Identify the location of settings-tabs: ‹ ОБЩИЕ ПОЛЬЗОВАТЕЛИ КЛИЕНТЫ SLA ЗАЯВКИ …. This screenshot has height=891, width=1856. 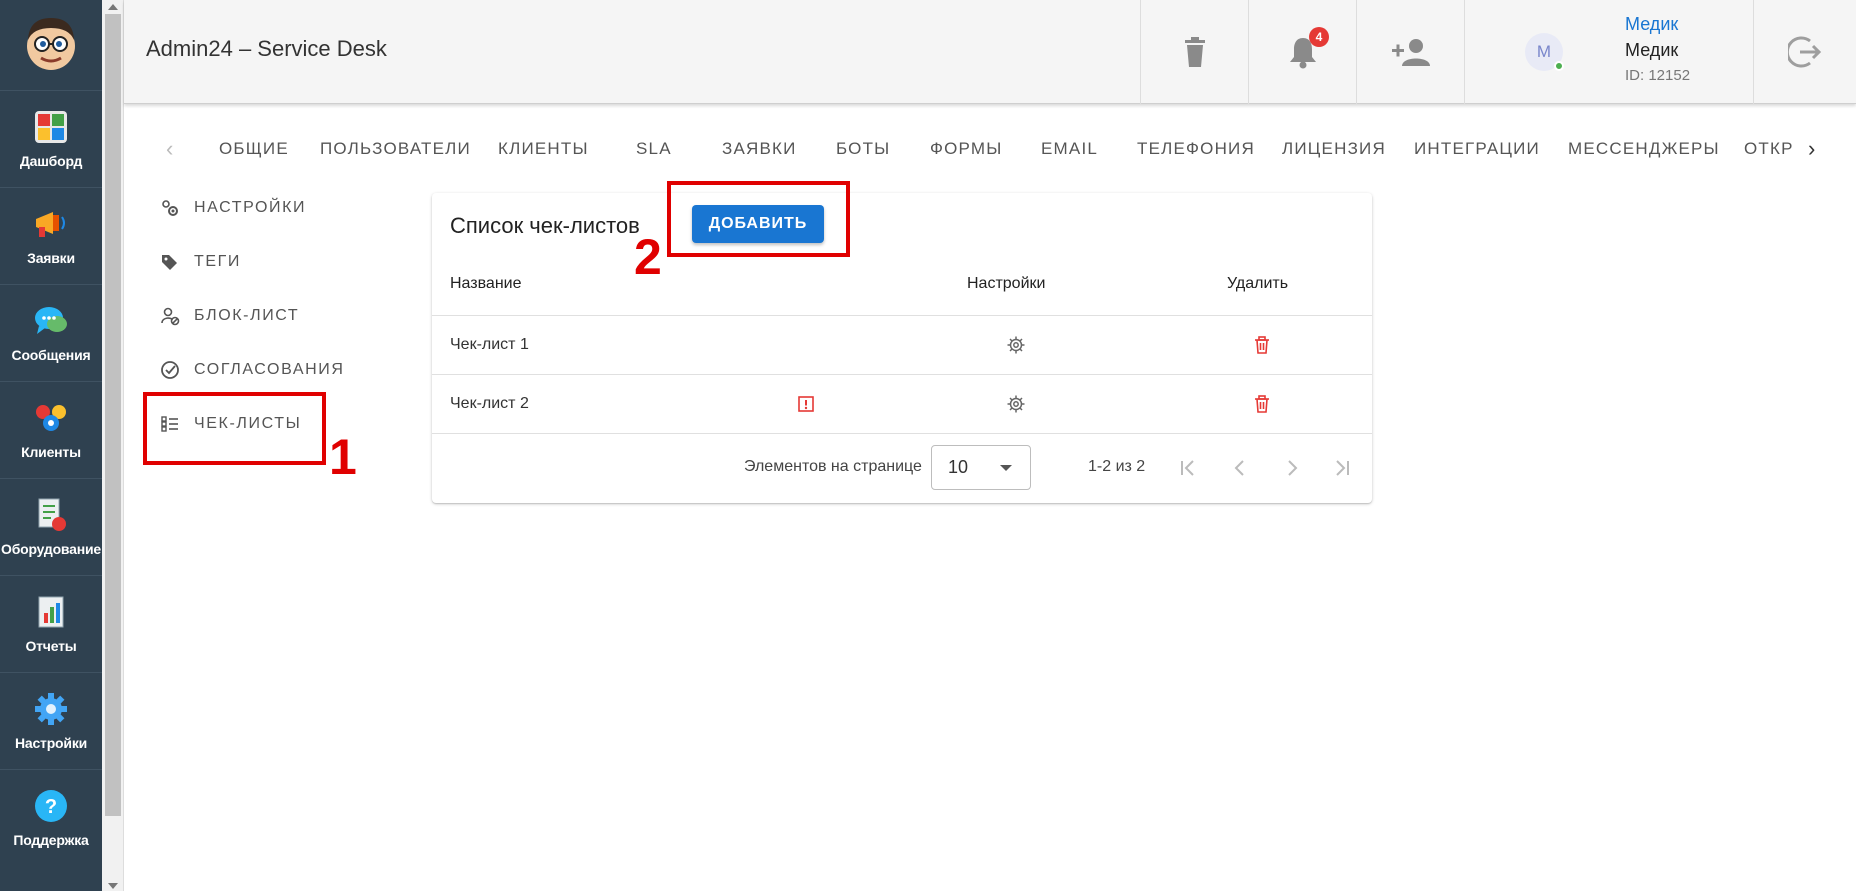
(990, 149).